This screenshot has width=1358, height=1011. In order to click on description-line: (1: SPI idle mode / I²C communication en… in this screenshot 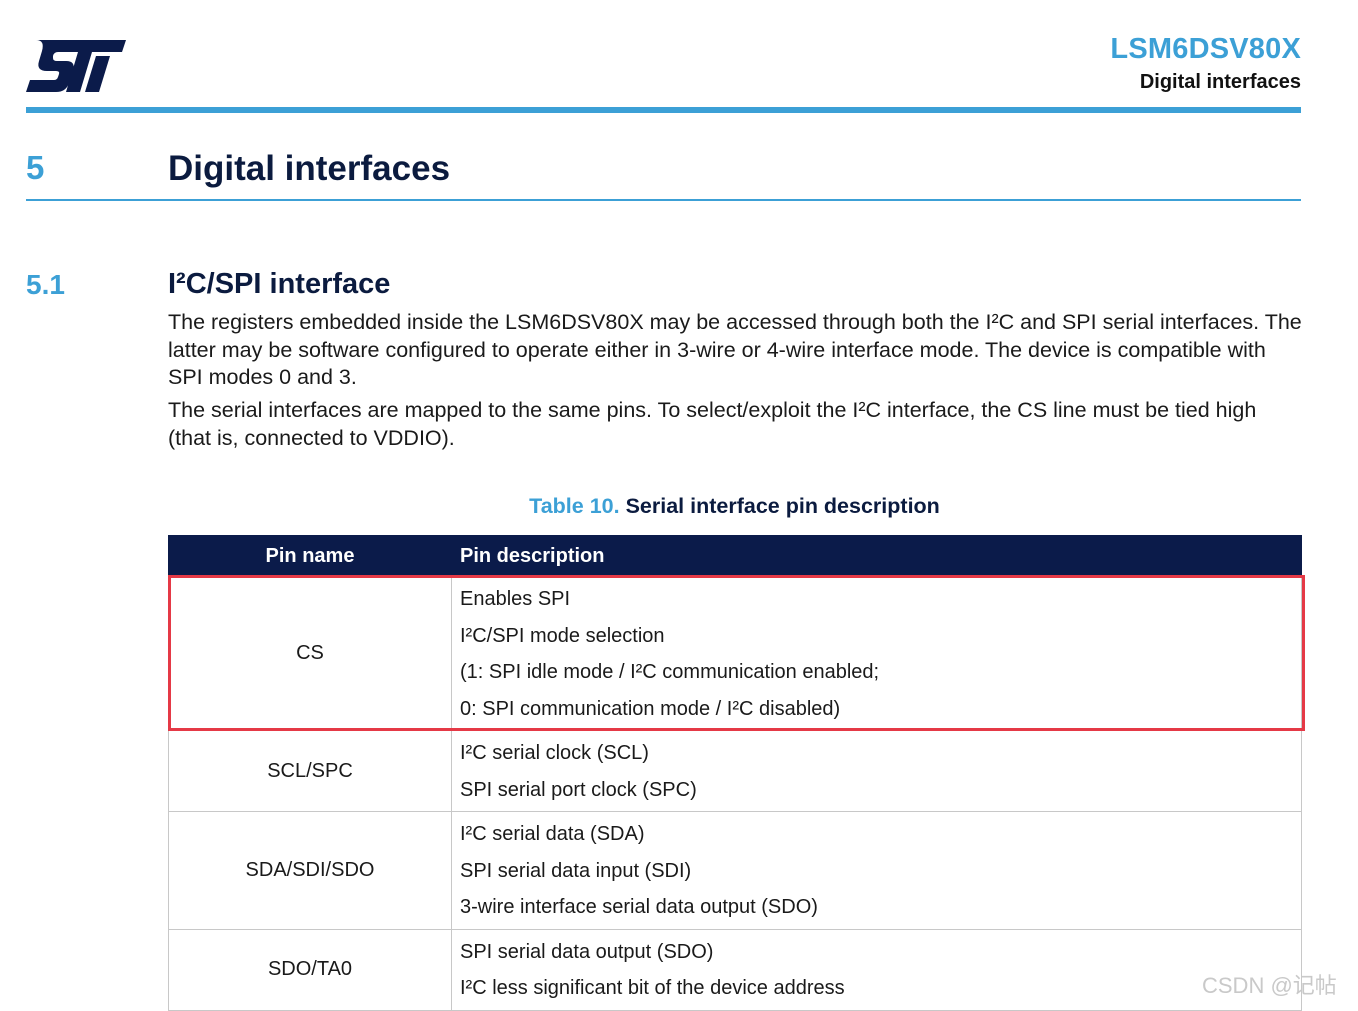, I will do `click(670, 672)`.